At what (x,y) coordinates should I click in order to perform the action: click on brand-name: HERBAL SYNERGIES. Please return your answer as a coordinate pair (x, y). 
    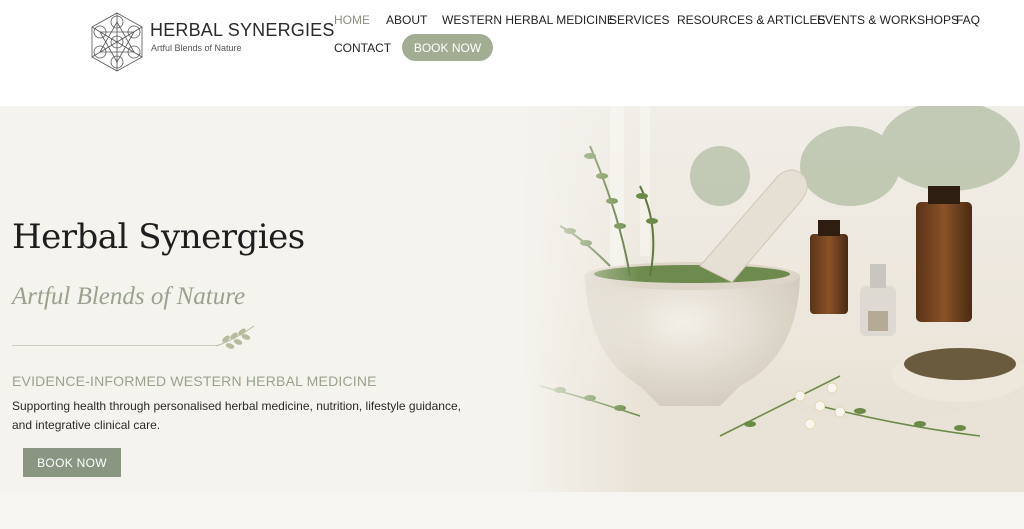
    Looking at the image, I should click on (242, 30).